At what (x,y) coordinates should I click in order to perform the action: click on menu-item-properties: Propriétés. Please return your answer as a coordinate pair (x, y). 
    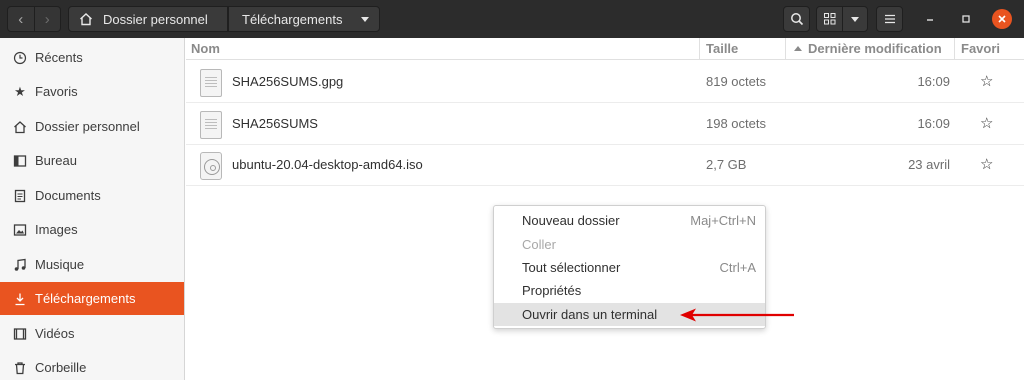
    Looking at the image, I should click on (629, 290).